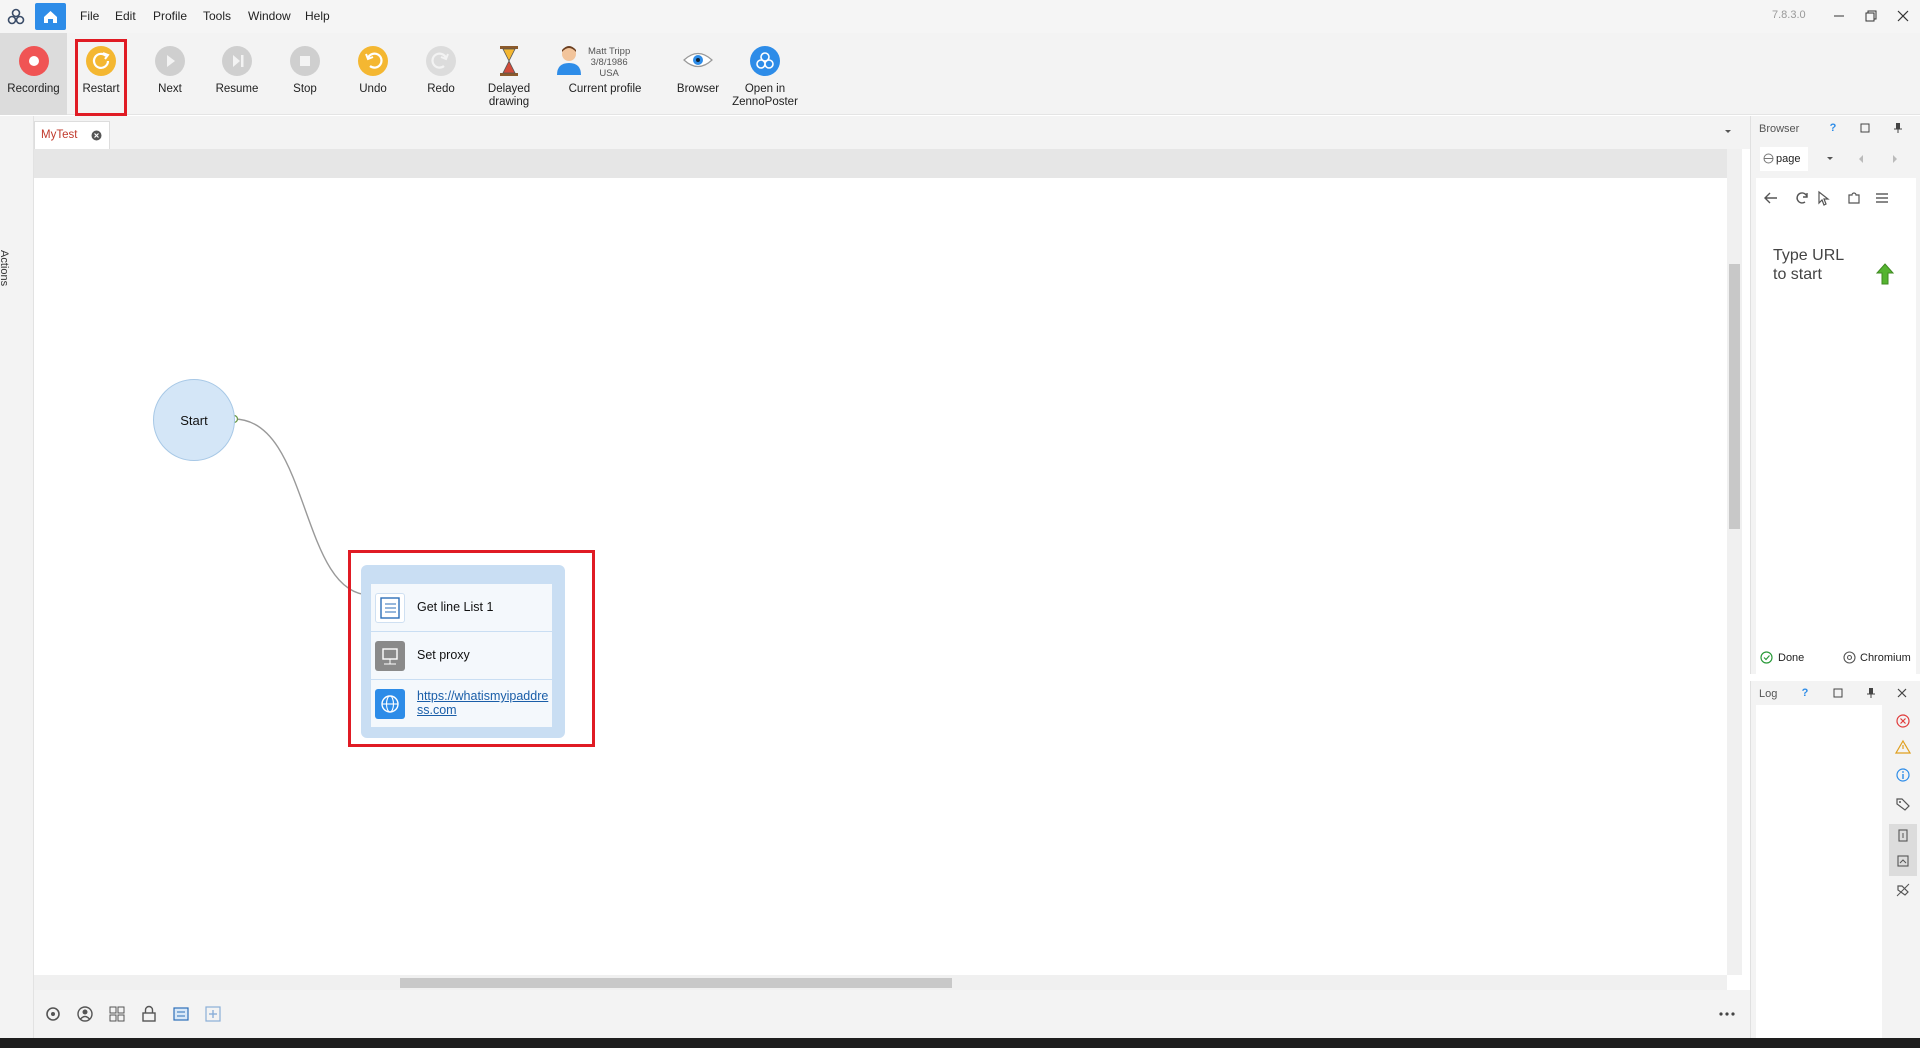 The image size is (1920, 1048). I want to click on canvas-bottom-toolbar, so click(892, 1014).